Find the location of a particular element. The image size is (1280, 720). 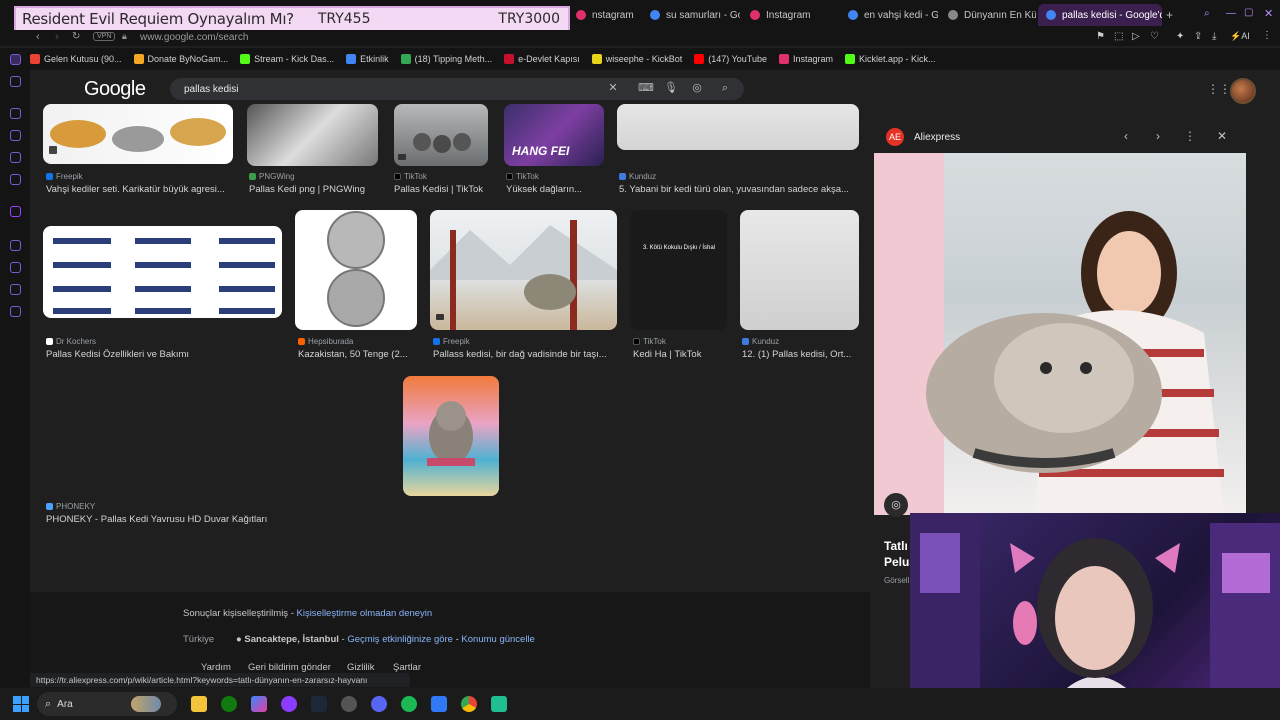

result-title: Pallas Kedisi Özellikleri ve Bakımı is located at coordinates (166, 354).